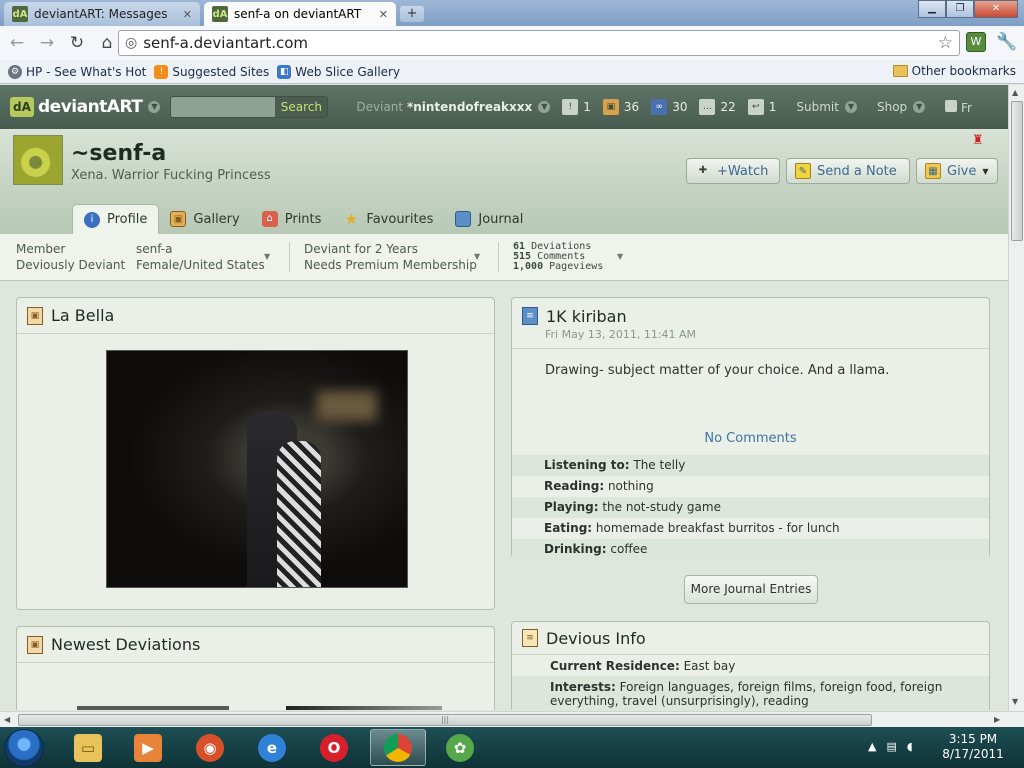 This screenshot has width=1024, height=768. What do you see at coordinates (82, 315) in the screenshot?
I see `featured-title: La Bella` at bounding box center [82, 315].